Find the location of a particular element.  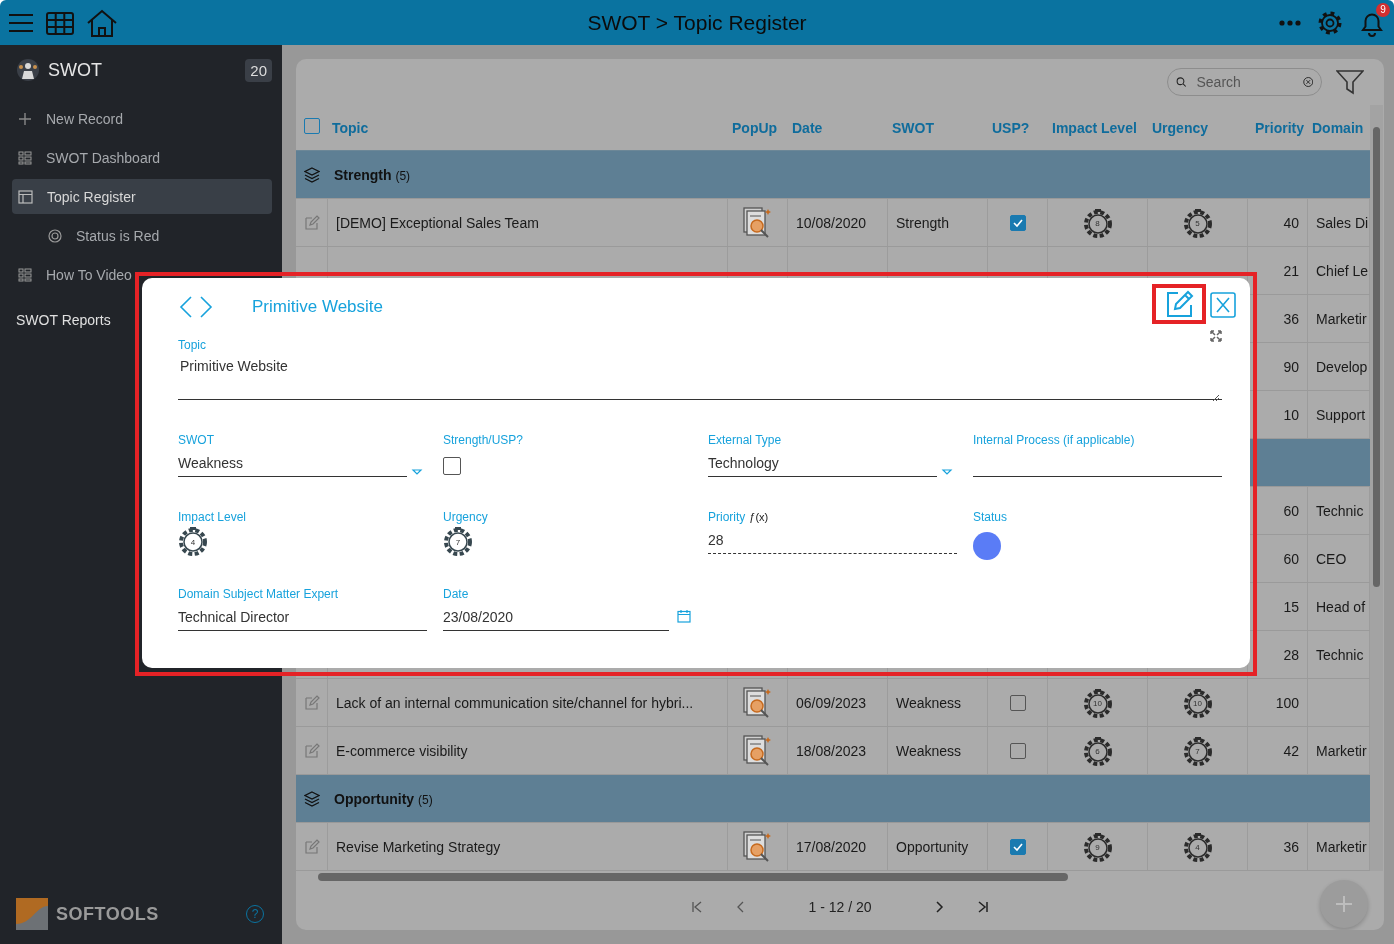

field-label: Urgency is located at coordinates (465, 517).